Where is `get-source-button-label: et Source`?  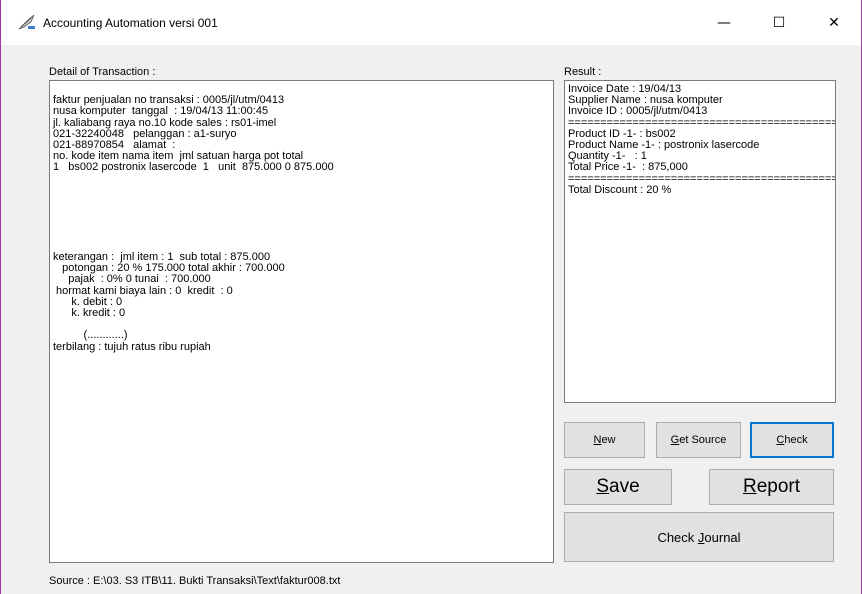 get-source-button-label: et Source is located at coordinates (703, 440).